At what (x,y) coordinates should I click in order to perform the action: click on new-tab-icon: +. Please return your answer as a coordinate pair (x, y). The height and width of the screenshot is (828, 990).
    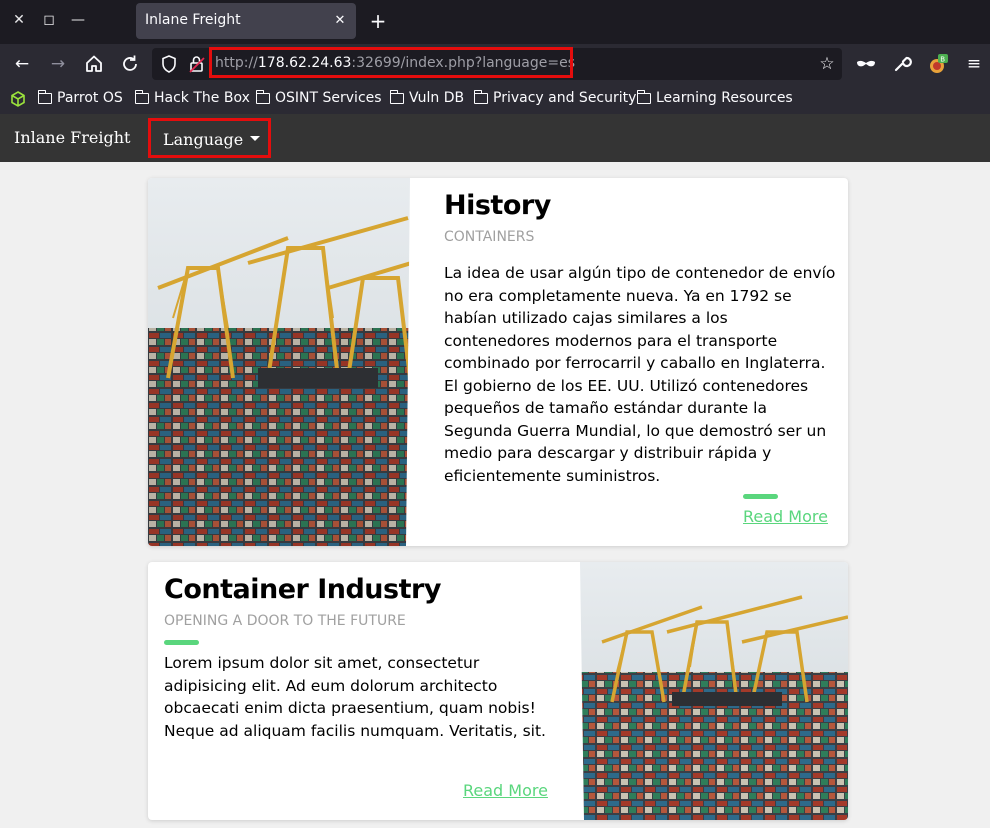
    Looking at the image, I should click on (378, 21).